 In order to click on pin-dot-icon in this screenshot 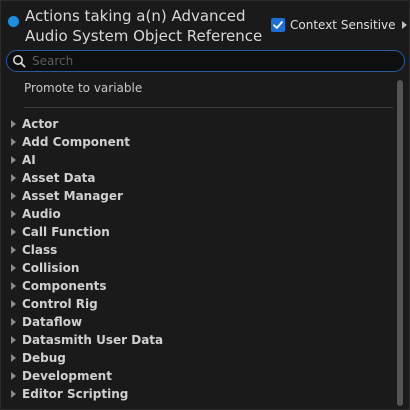, I will do `click(13, 21)`.